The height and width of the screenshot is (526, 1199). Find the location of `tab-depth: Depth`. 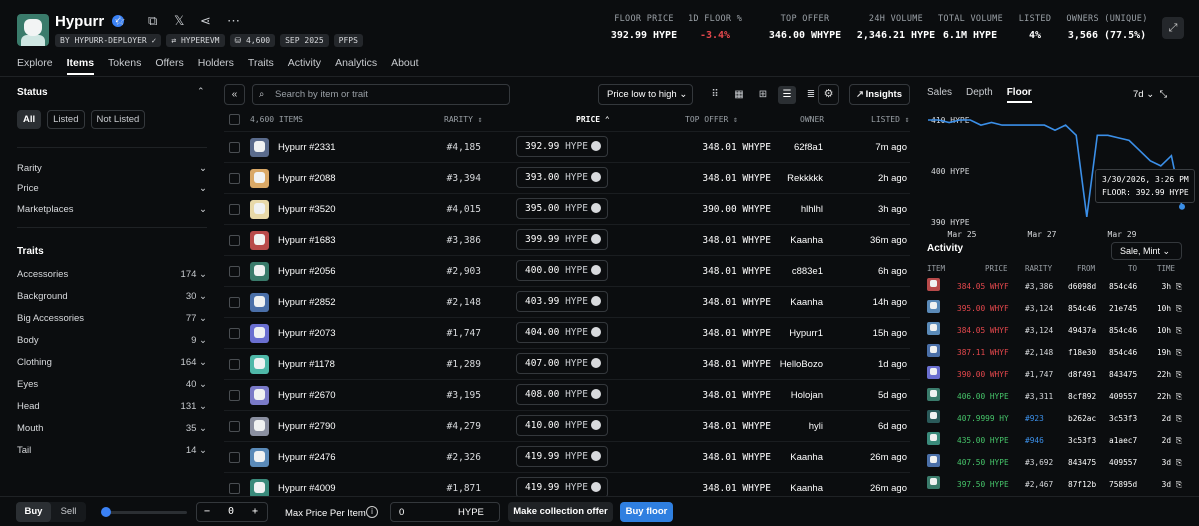

tab-depth: Depth is located at coordinates (979, 95).